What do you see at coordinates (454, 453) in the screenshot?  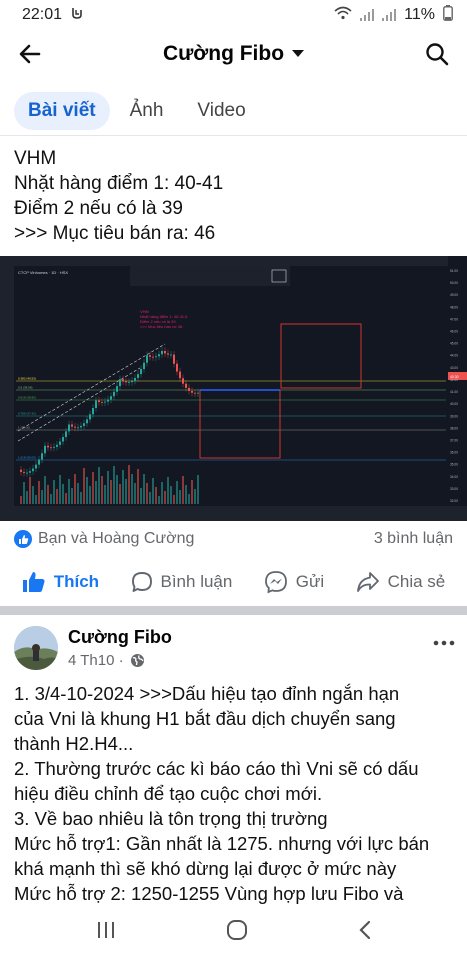 I see `y-tick-label: 36.00` at bounding box center [454, 453].